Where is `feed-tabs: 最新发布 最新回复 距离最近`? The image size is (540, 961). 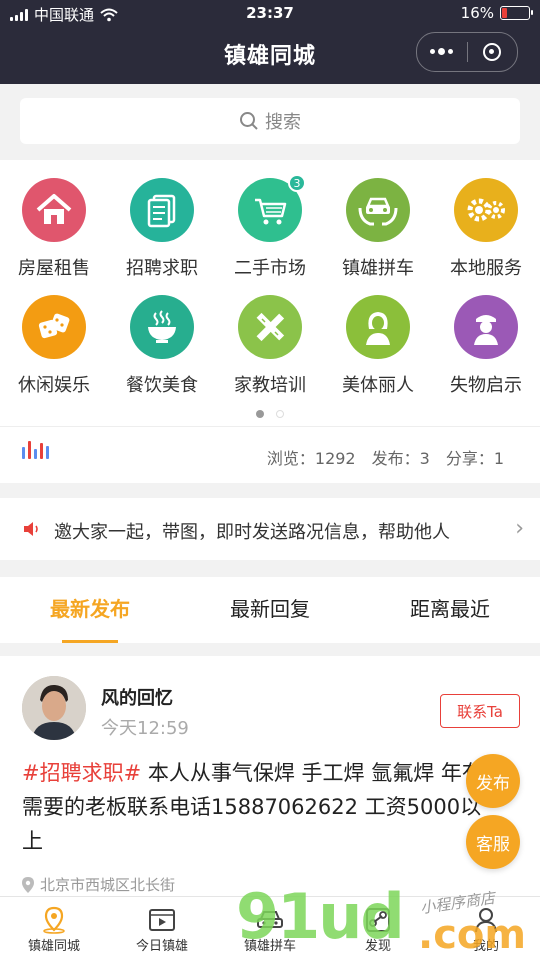
feed-tabs: 最新发布 最新回复 距离最近 is located at coordinates (270, 610).